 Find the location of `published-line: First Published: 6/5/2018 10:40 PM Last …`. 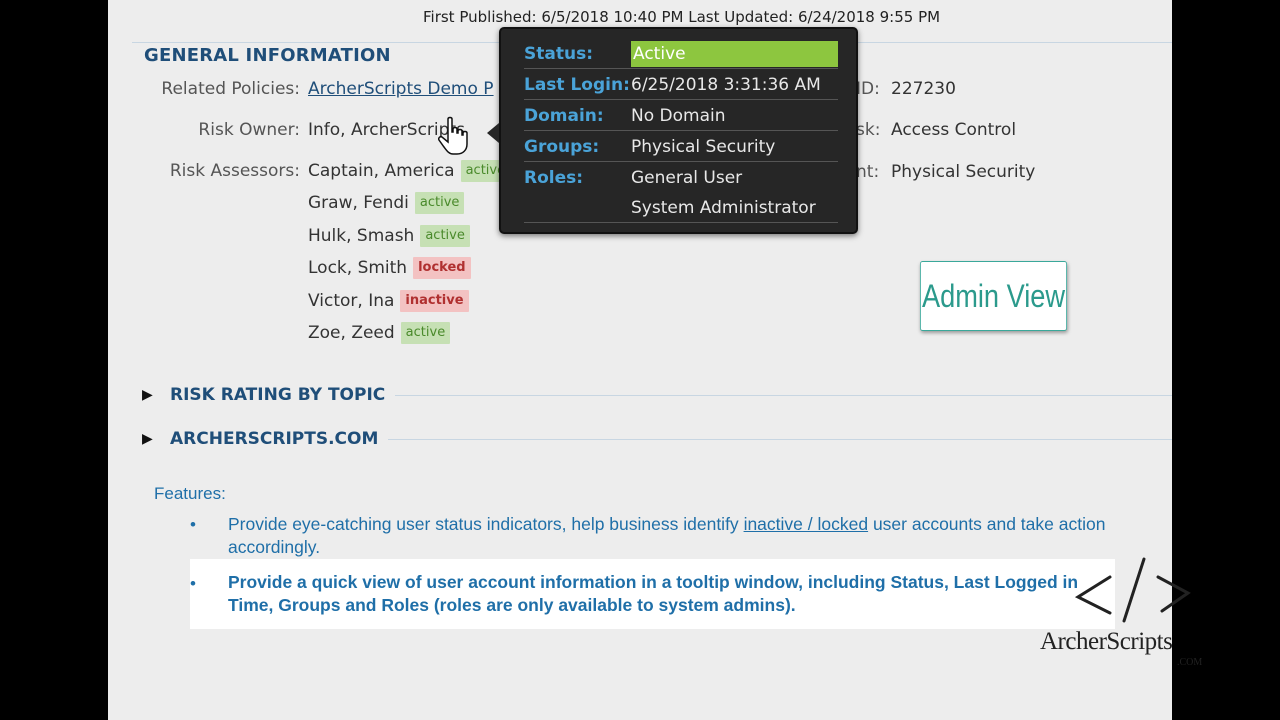

published-line: First Published: 6/5/2018 10:40 PM Last … is located at coordinates (682, 17).